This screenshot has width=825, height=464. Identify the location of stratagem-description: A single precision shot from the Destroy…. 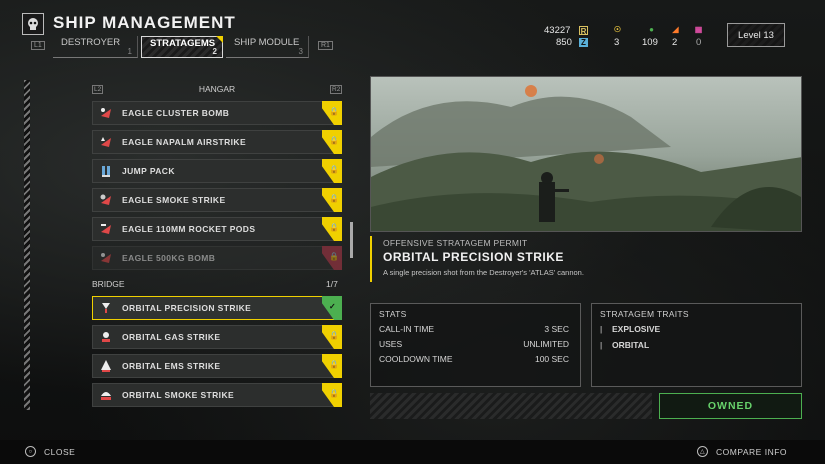
(483, 272).